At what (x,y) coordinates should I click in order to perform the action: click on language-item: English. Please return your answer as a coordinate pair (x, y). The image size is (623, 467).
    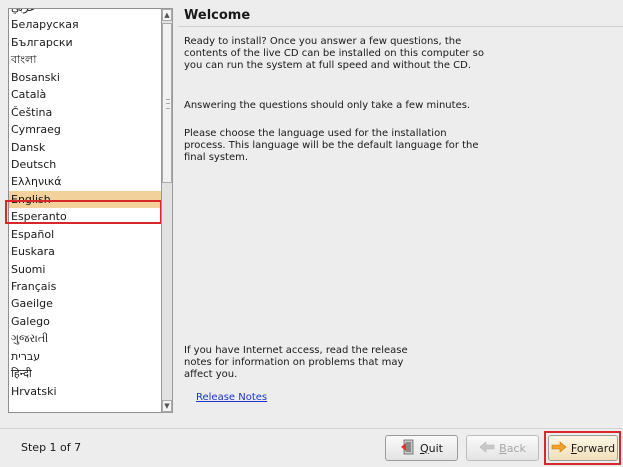
    Looking at the image, I should click on (85, 199).